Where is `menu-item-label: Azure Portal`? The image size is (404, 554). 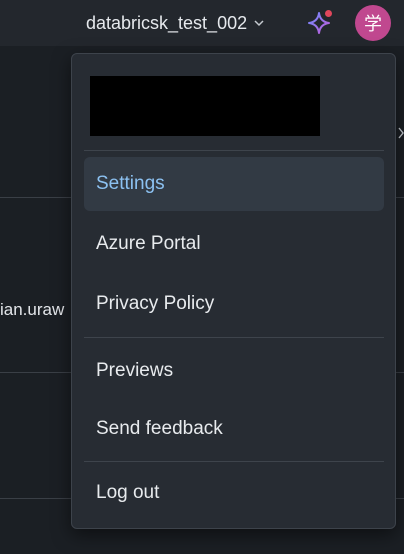
menu-item-label: Azure Portal is located at coordinates (148, 243).